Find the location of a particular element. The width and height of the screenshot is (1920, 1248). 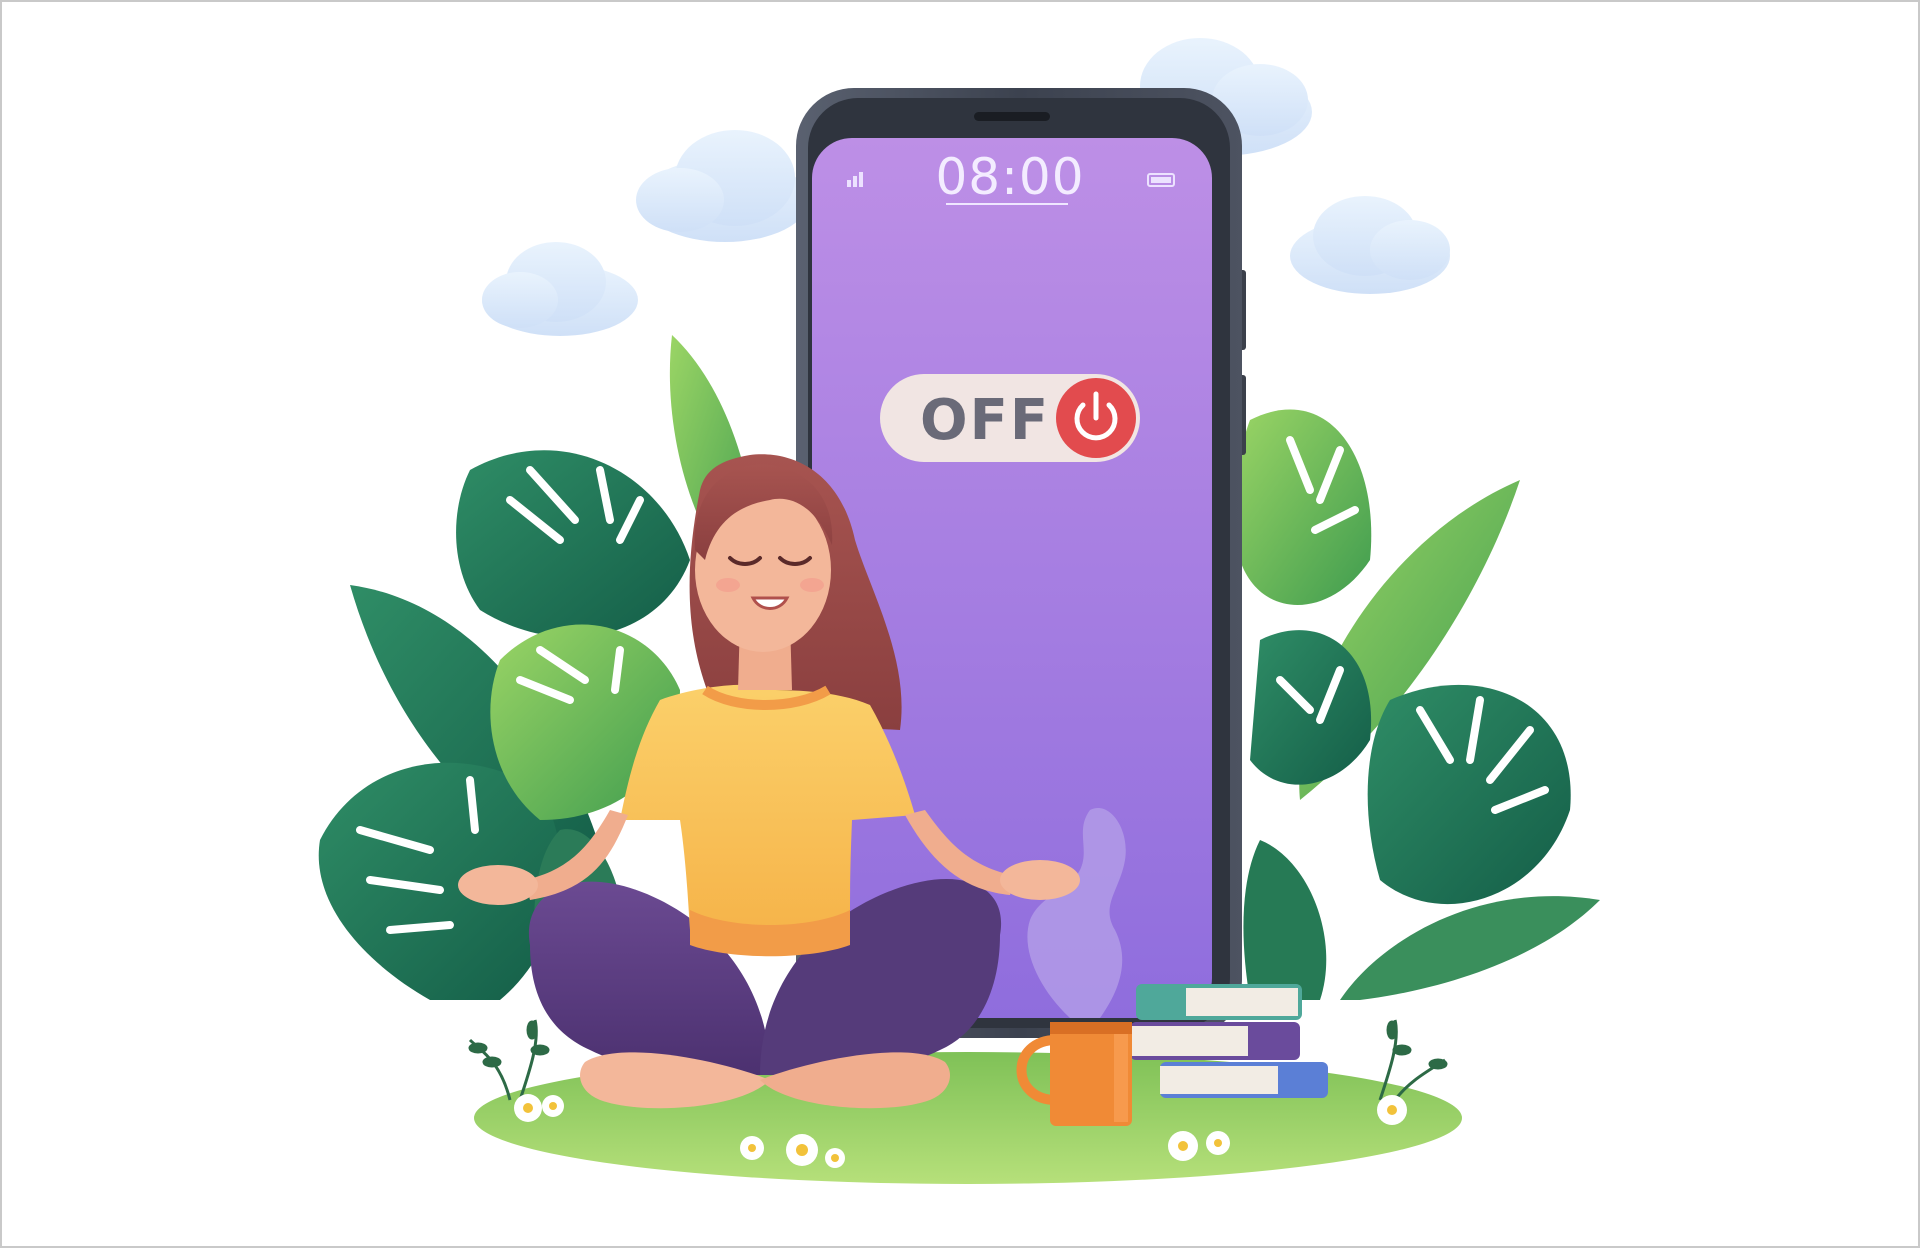

daisy-icon is located at coordinates (1392, 1110).